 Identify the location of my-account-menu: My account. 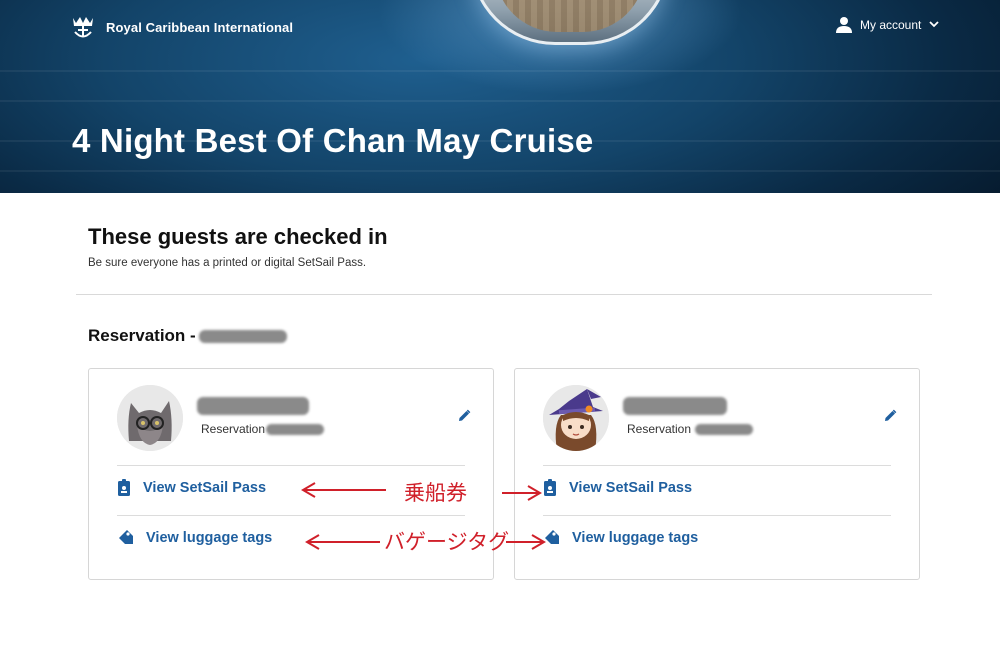
(887, 24).